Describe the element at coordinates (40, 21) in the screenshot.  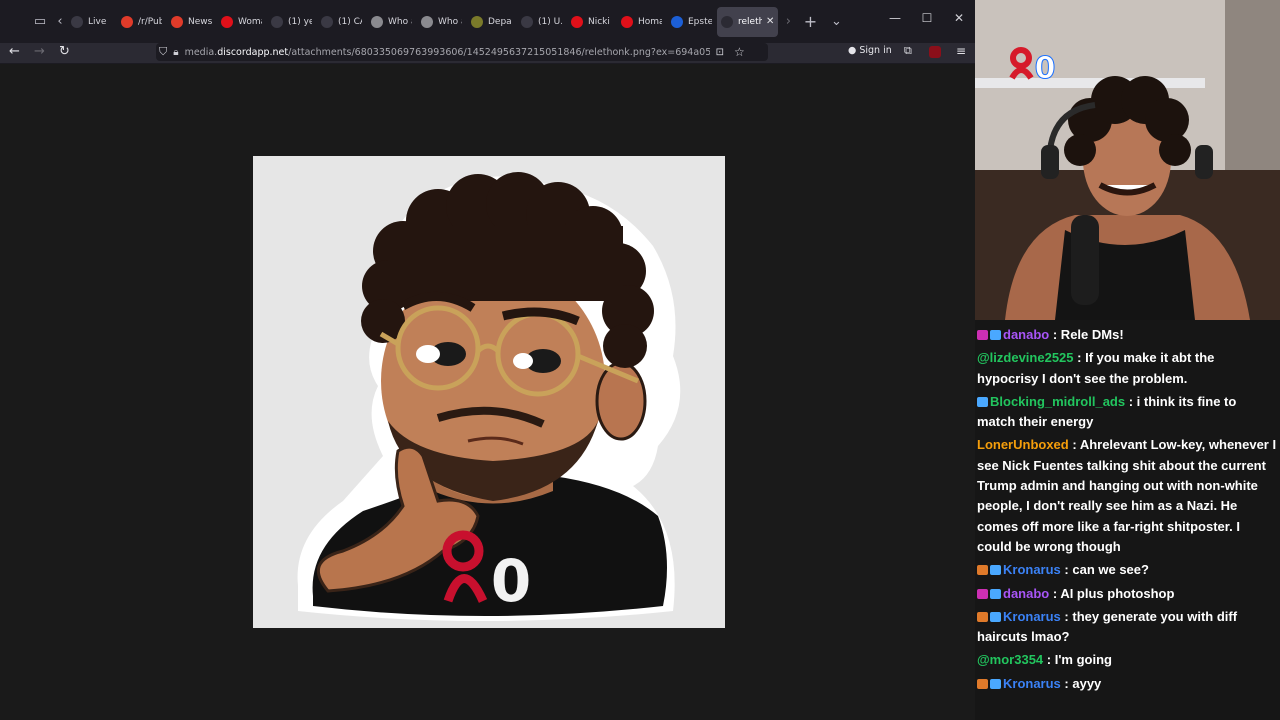
I see `tab-overview-icon: ▭` at that location.